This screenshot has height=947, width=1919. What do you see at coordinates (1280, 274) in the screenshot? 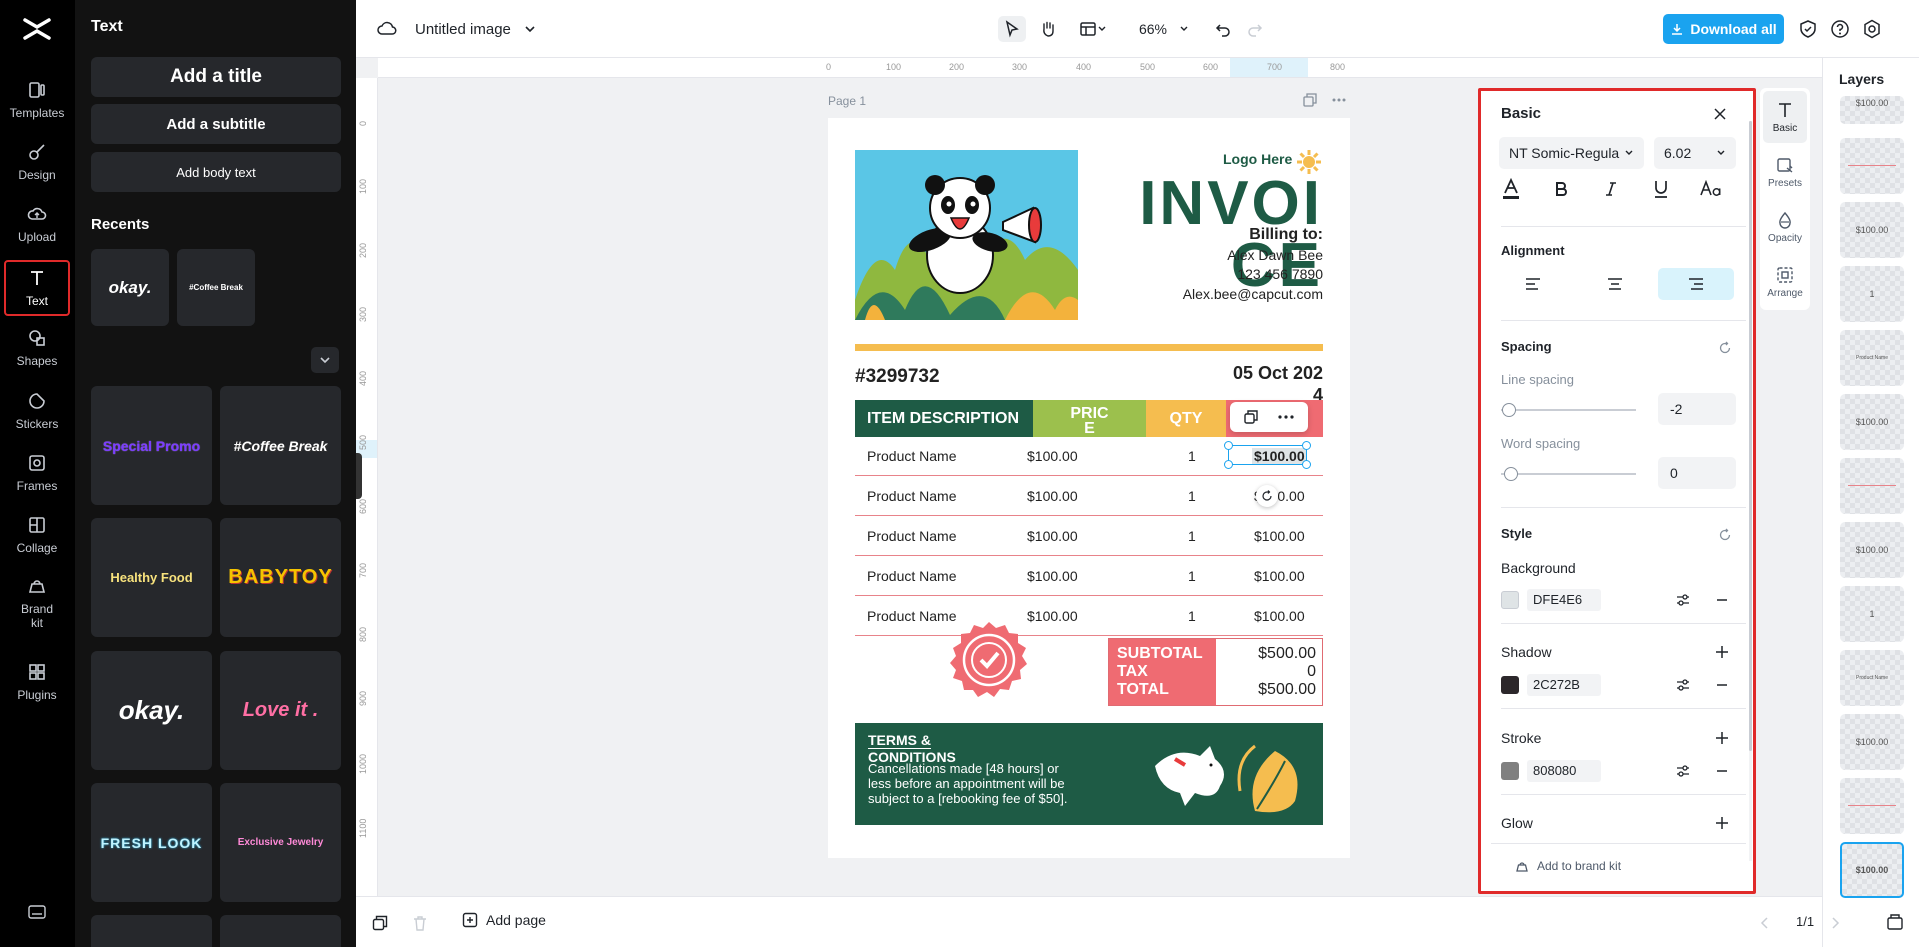
I see `billing-phone: 123 456 7890` at bounding box center [1280, 274].